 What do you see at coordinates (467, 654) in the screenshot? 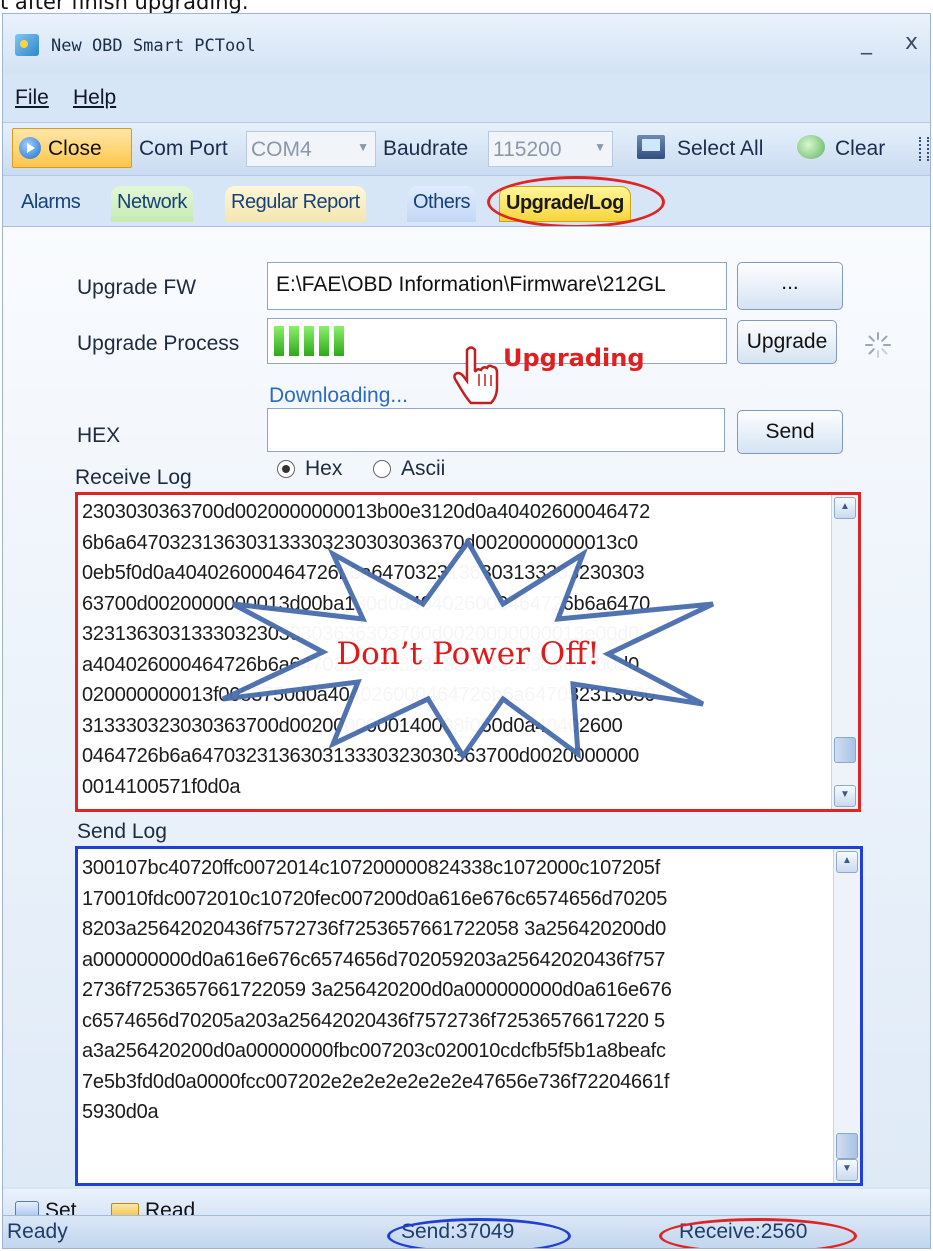
I see `dont-power-off-text: Don’t Power Off!` at bounding box center [467, 654].